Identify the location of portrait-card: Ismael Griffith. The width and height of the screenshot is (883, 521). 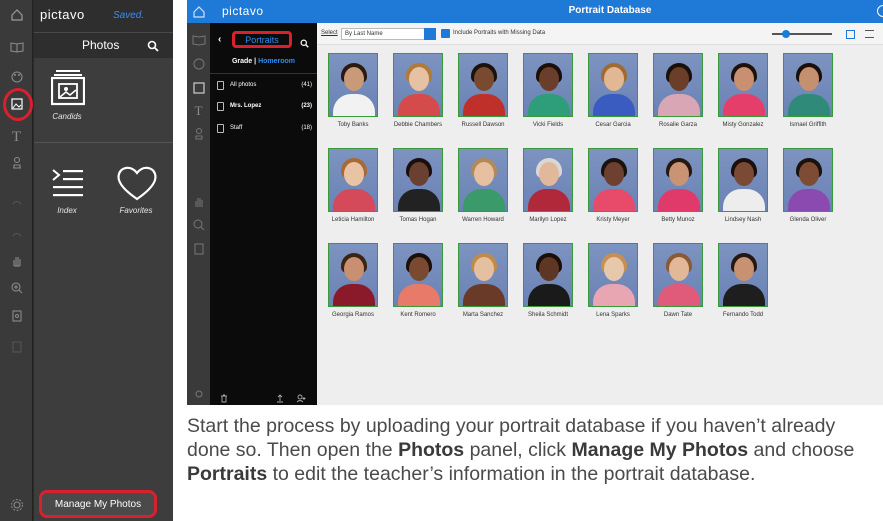
(808, 91).